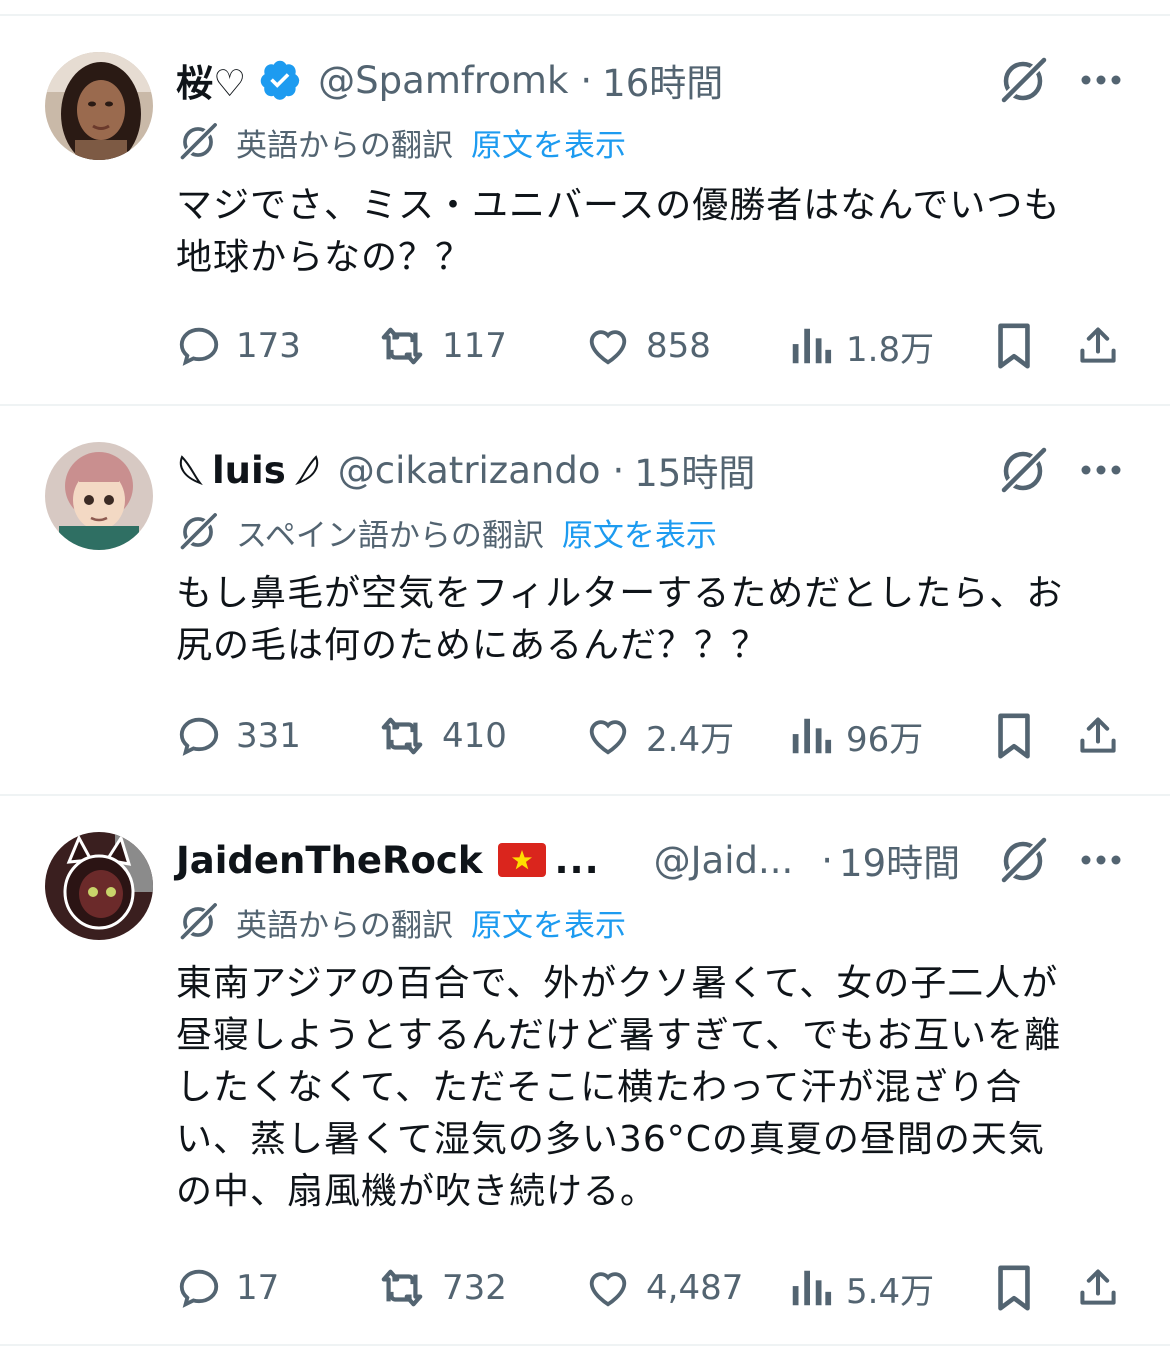  I want to click on tweet-body-line: い、蒸し暑くて湿気の多い36°Cの真夏の昼間の天気, so click(610, 1139).